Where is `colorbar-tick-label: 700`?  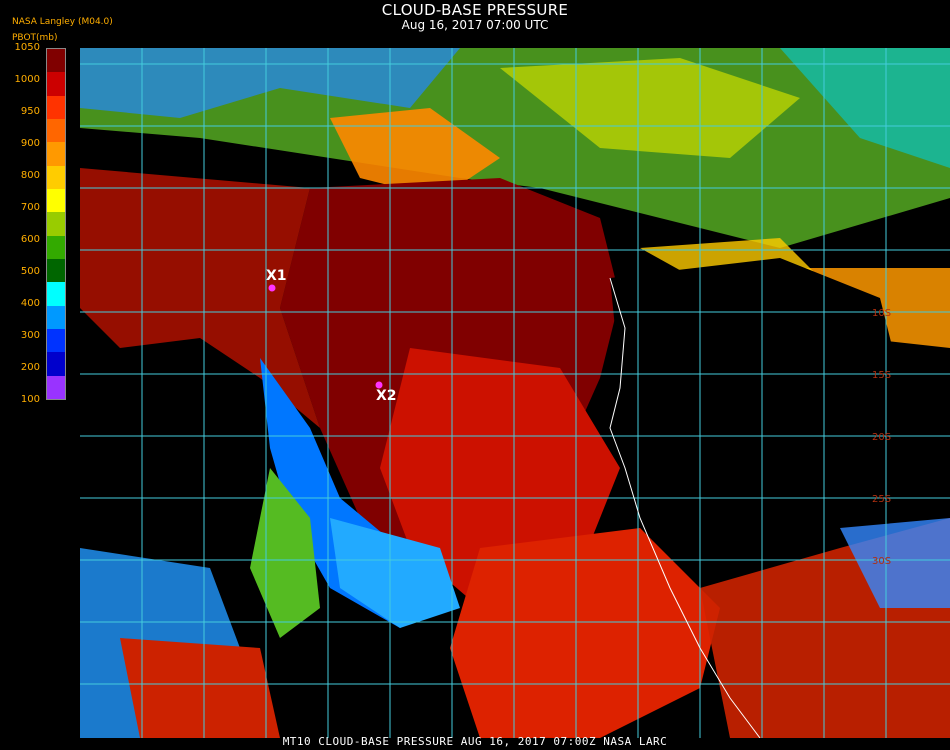 colorbar-tick-label: 700 is located at coordinates (30, 207).